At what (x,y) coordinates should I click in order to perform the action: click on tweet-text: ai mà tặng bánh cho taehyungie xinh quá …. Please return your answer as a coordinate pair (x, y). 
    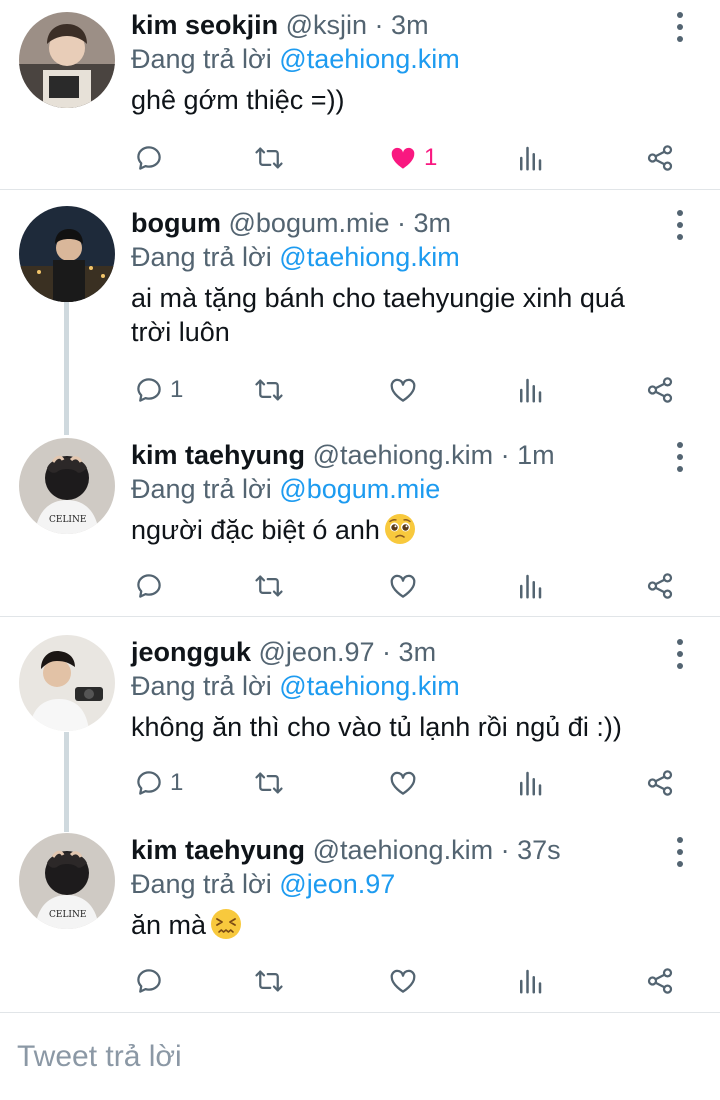
    Looking at the image, I should click on (401, 315).